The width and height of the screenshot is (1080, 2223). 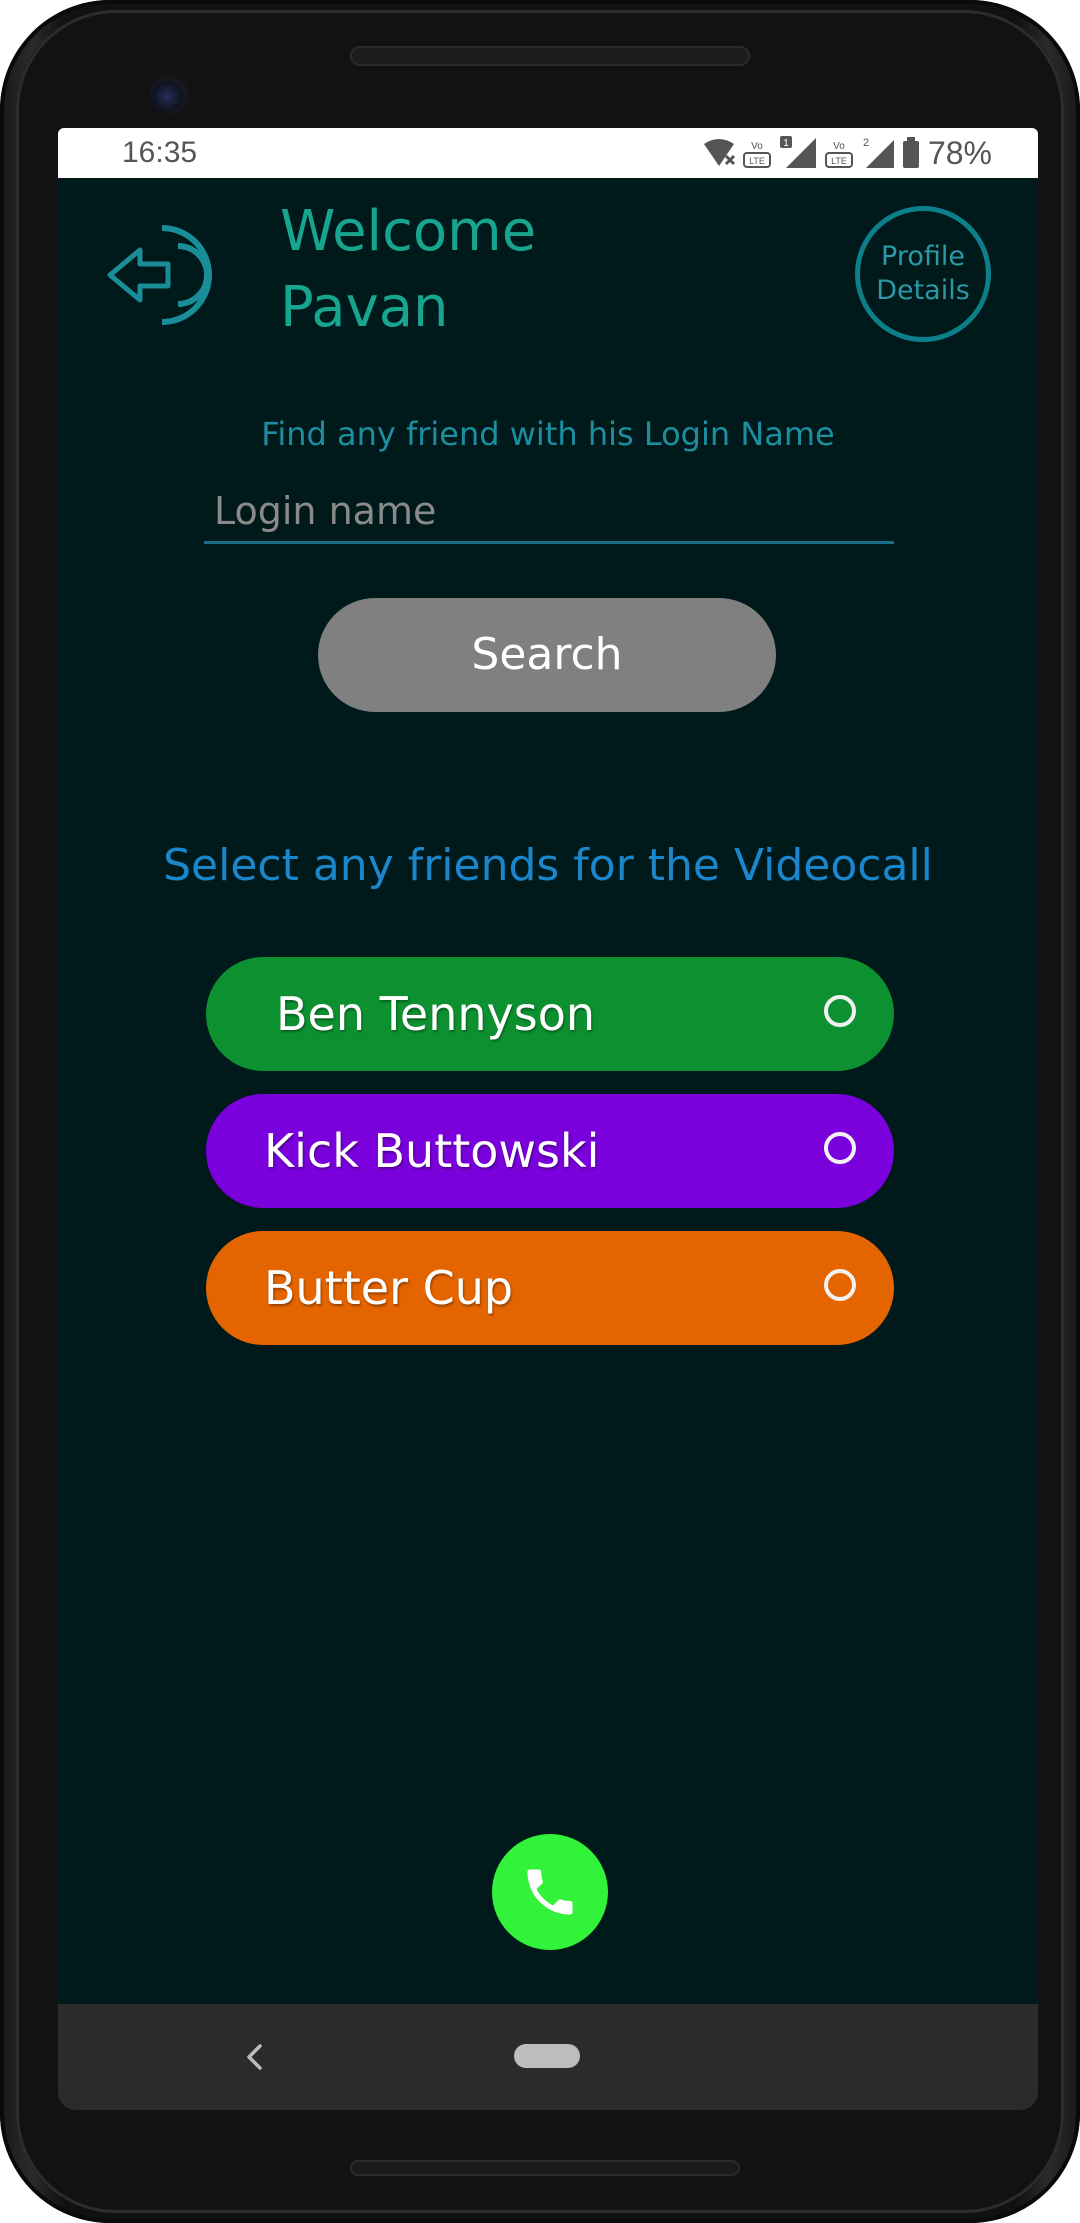 What do you see at coordinates (408, 270) in the screenshot?
I see `welcome-title: Welcome Pavan` at bounding box center [408, 270].